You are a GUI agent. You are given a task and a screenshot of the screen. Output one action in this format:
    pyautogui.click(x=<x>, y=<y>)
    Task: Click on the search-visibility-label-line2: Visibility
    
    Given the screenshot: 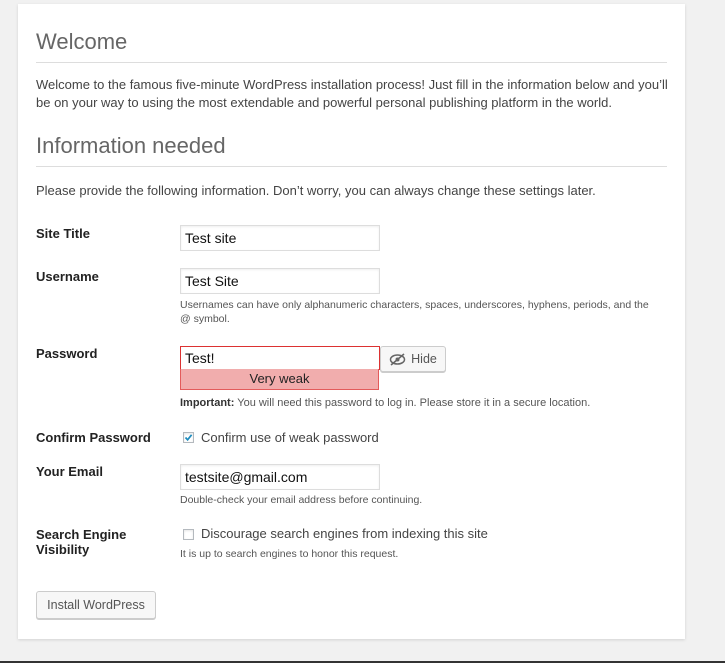 What is the action you would take?
    pyautogui.click(x=63, y=549)
    